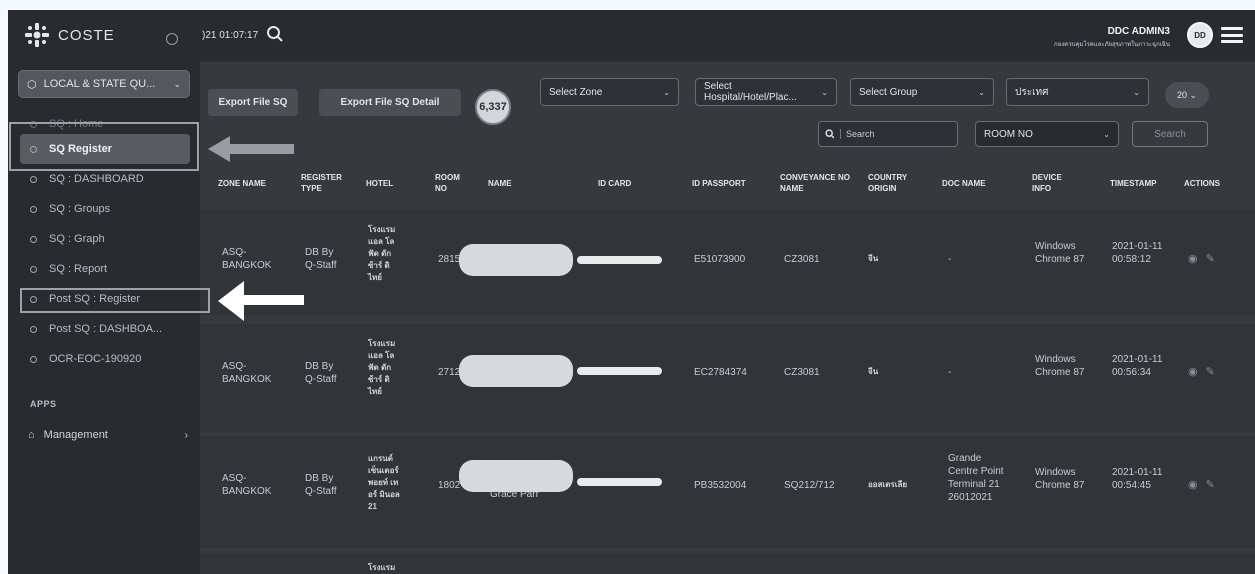 The height and width of the screenshot is (574, 1255). Describe the element at coordinates (766, 92) in the screenshot. I see `hospital-select: Select Hospital/Hotel/Plac... ⌄` at that location.